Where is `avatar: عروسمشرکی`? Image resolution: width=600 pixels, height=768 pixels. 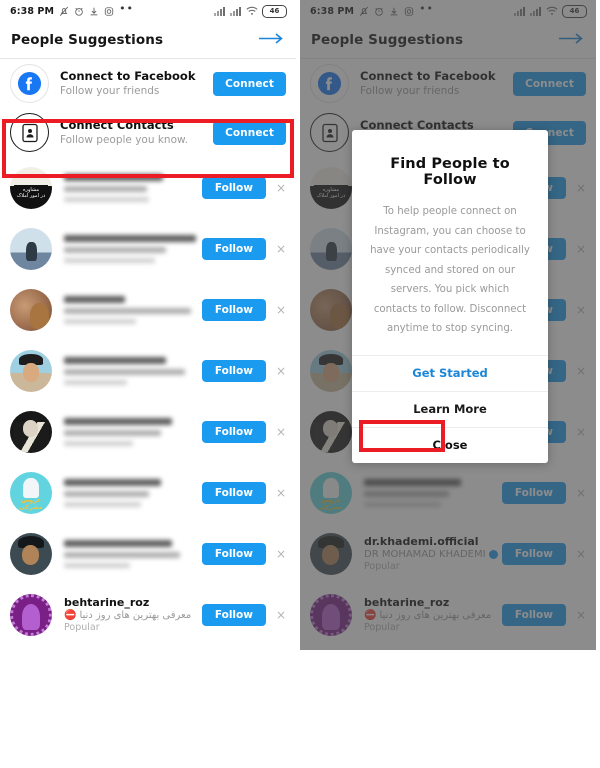 avatar: عروسمشرکی is located at coordinates (31, 492).